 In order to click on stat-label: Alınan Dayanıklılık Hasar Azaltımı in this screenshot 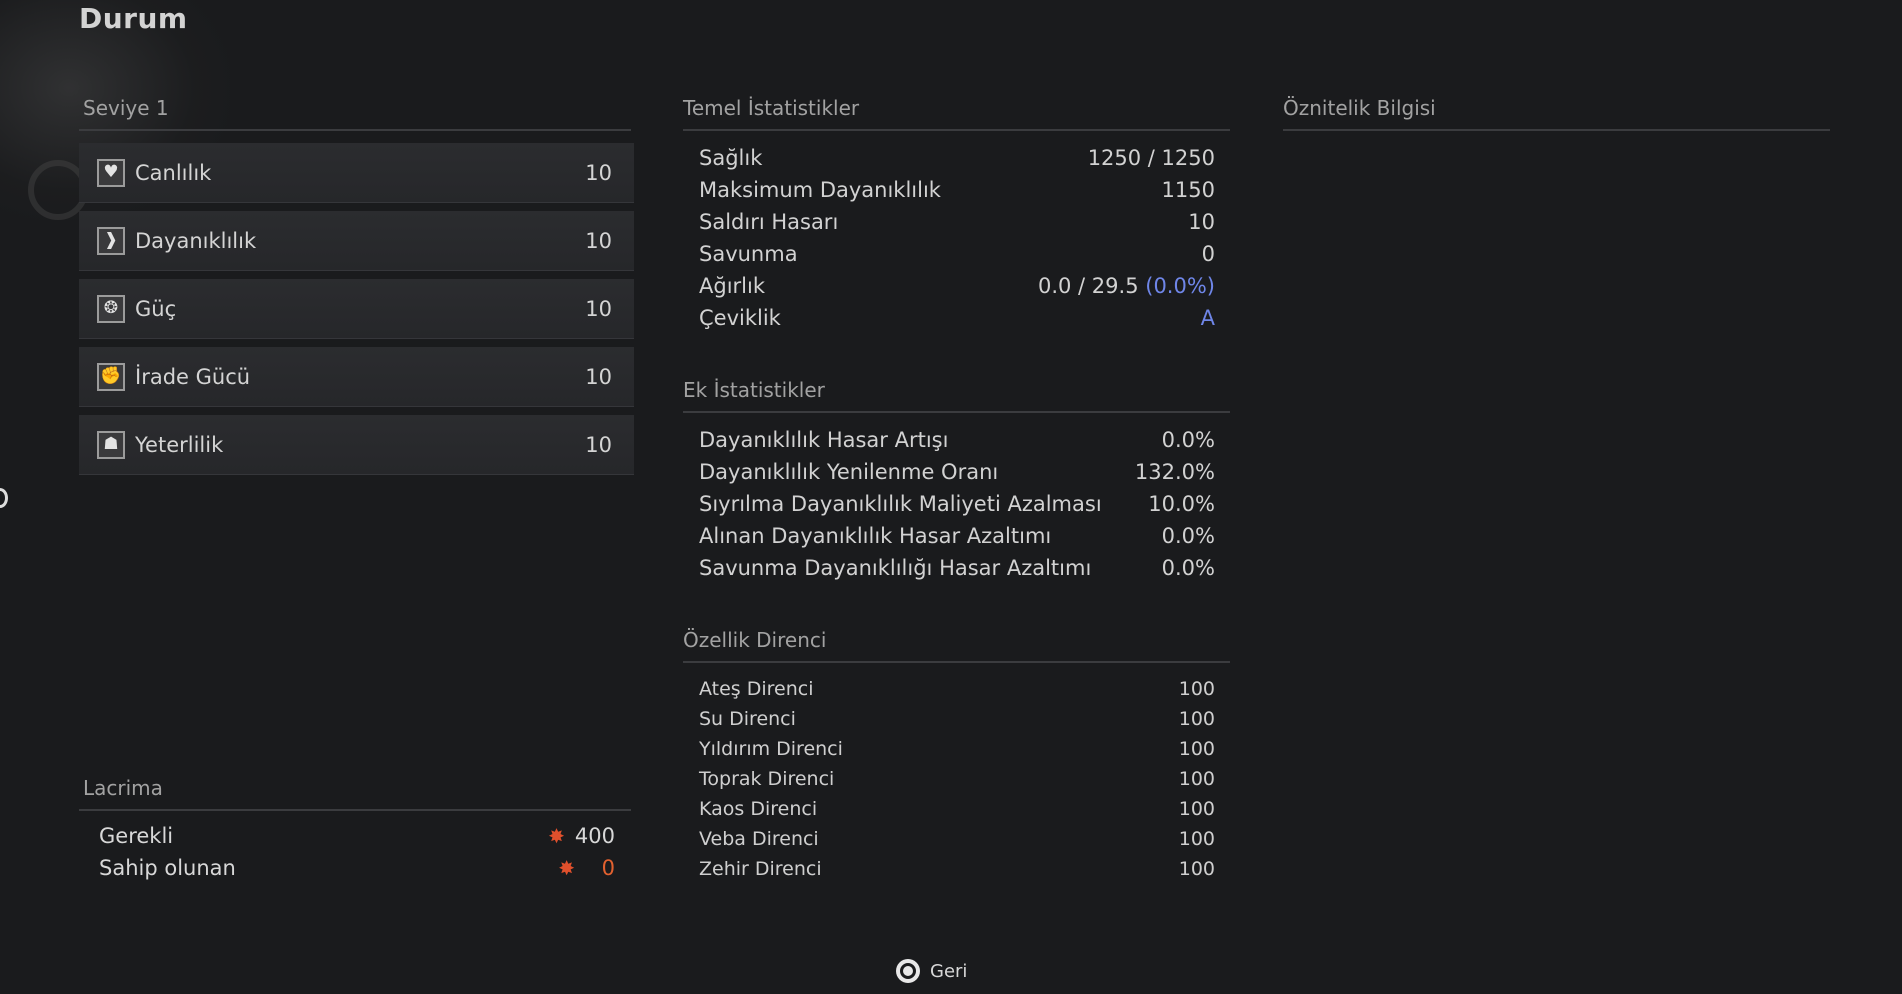, I will do `click(875, 536)`.